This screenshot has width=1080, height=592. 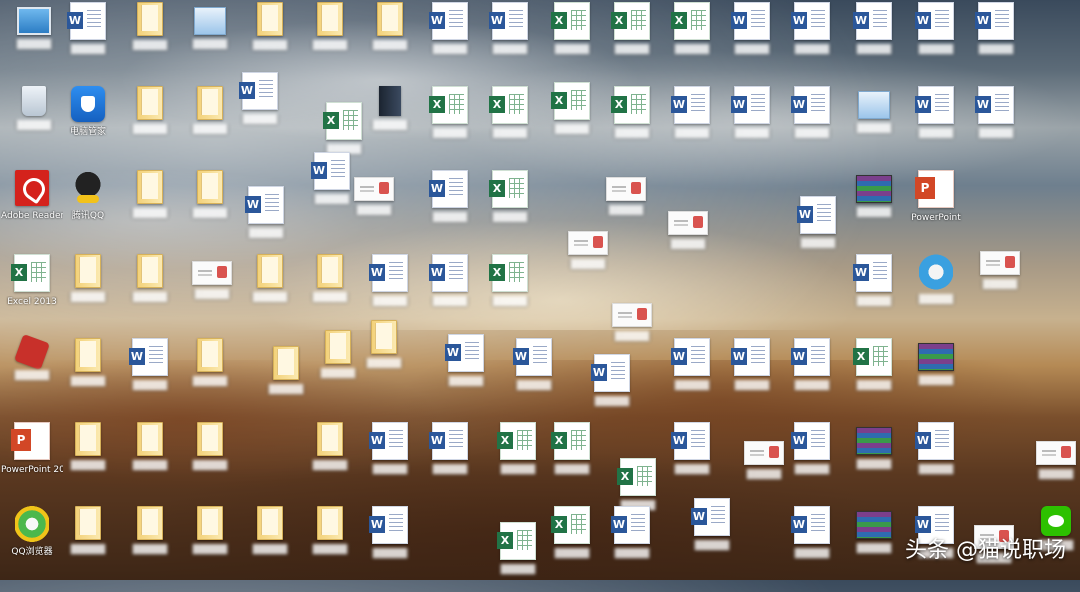 What do you see at coordinates (32, 205) in the screenshot?
I see `desktop-icon: Adobe Reader XI` at bounding box center [32, 205].